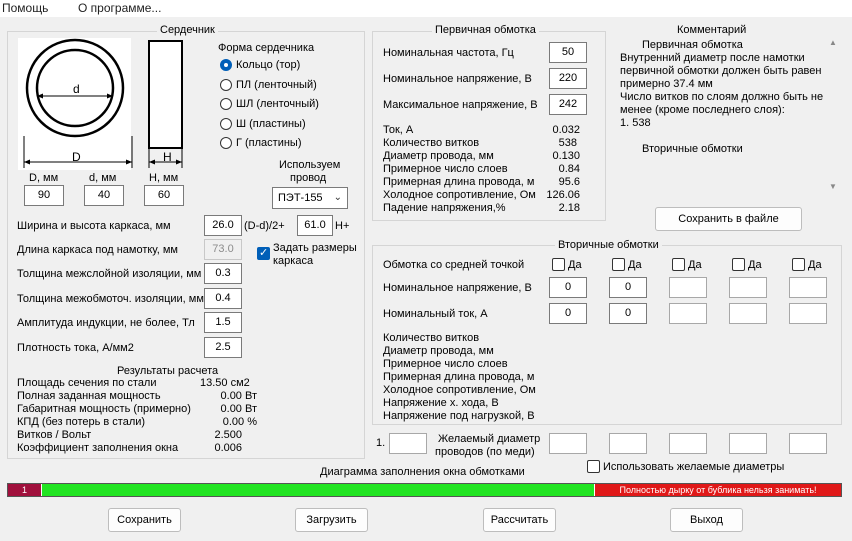 The image size is (852, 541). Describe the element at coordinates (109, 274) in the screenshot. I see `interlayer-label: Толщина межслойной изоляции, мм` at that location.